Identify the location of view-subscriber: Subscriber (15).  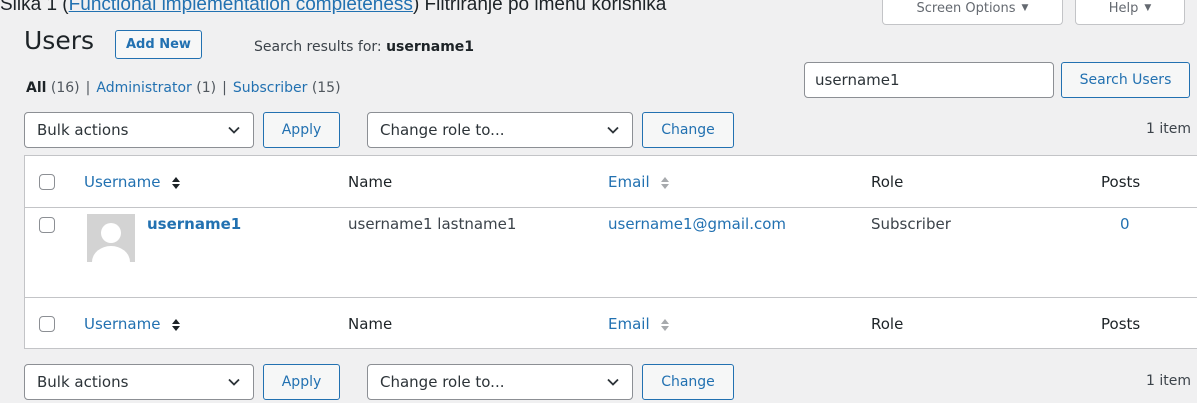
(287, 88).